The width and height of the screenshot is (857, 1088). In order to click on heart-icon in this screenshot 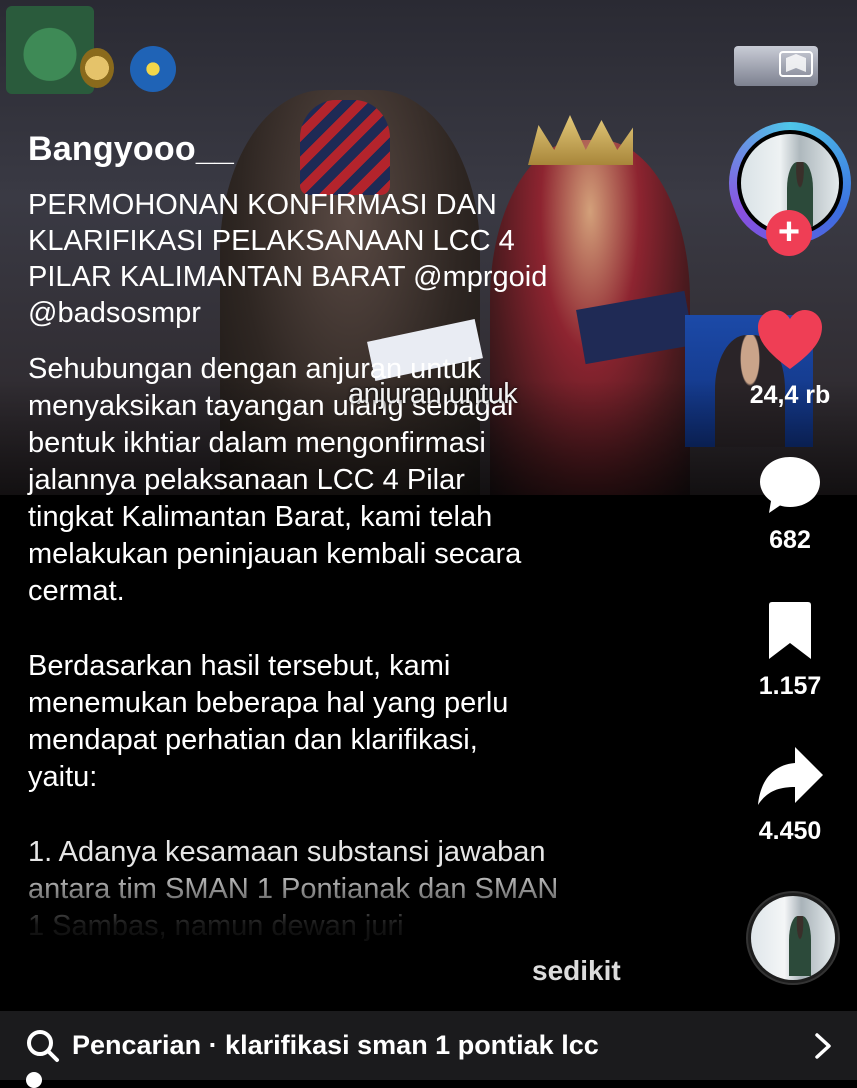, I will do `click(790, 339)`.